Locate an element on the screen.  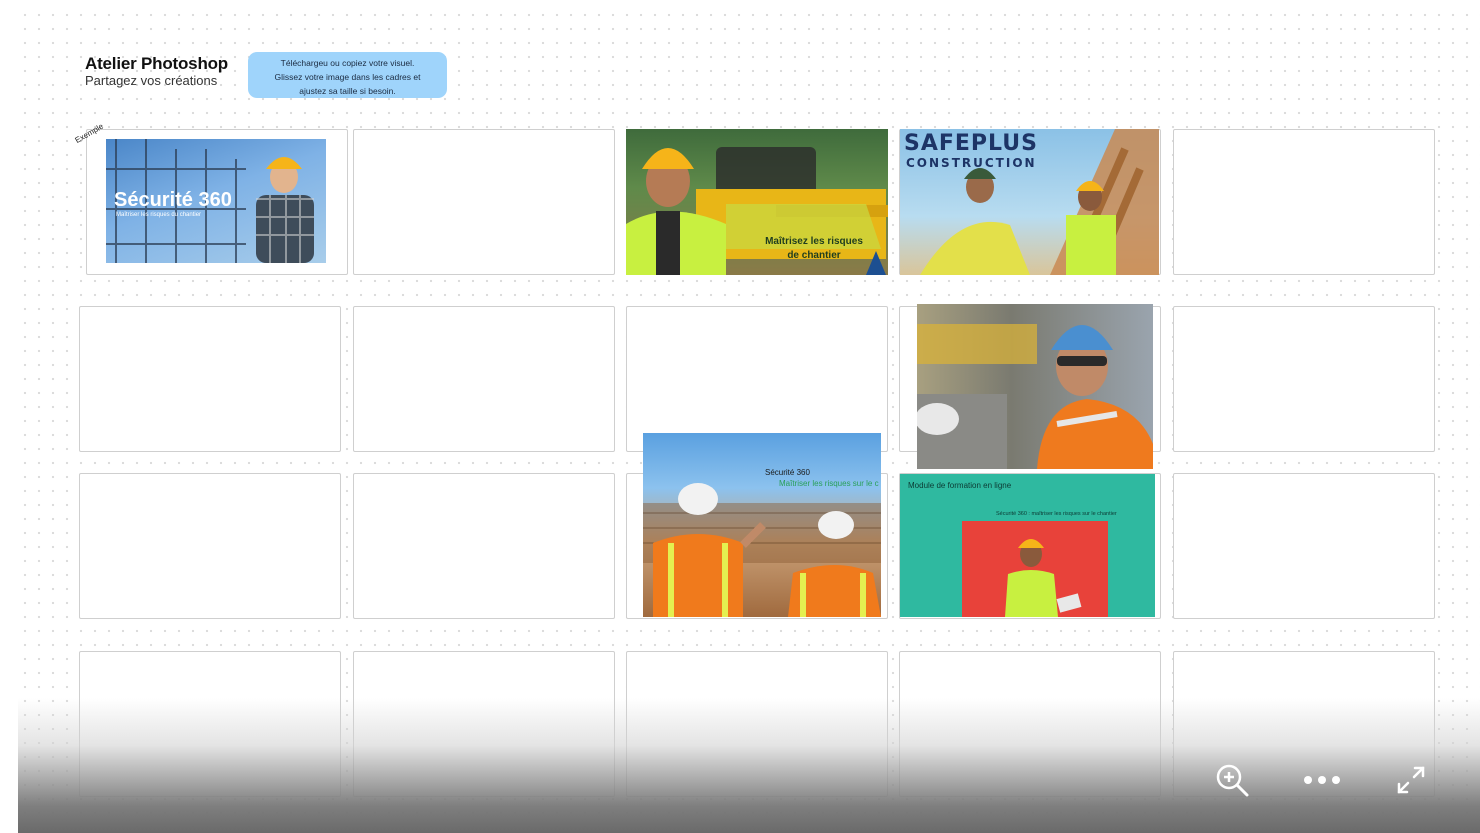
more-options-button is located at coordinates (1322, 780).